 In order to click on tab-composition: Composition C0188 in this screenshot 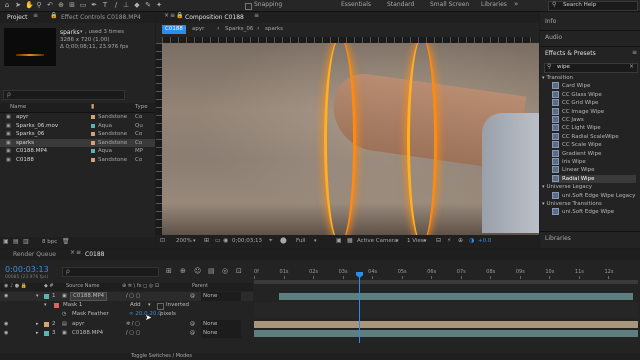, I will do `click(214, 17)`.